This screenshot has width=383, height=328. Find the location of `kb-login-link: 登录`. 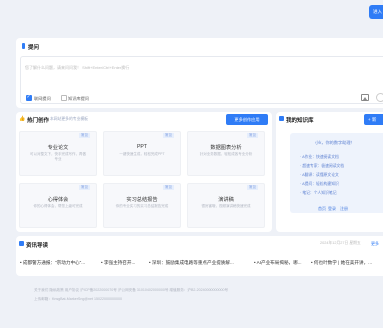

kb-login-link: 登录 is located at coordinates (332, 209).